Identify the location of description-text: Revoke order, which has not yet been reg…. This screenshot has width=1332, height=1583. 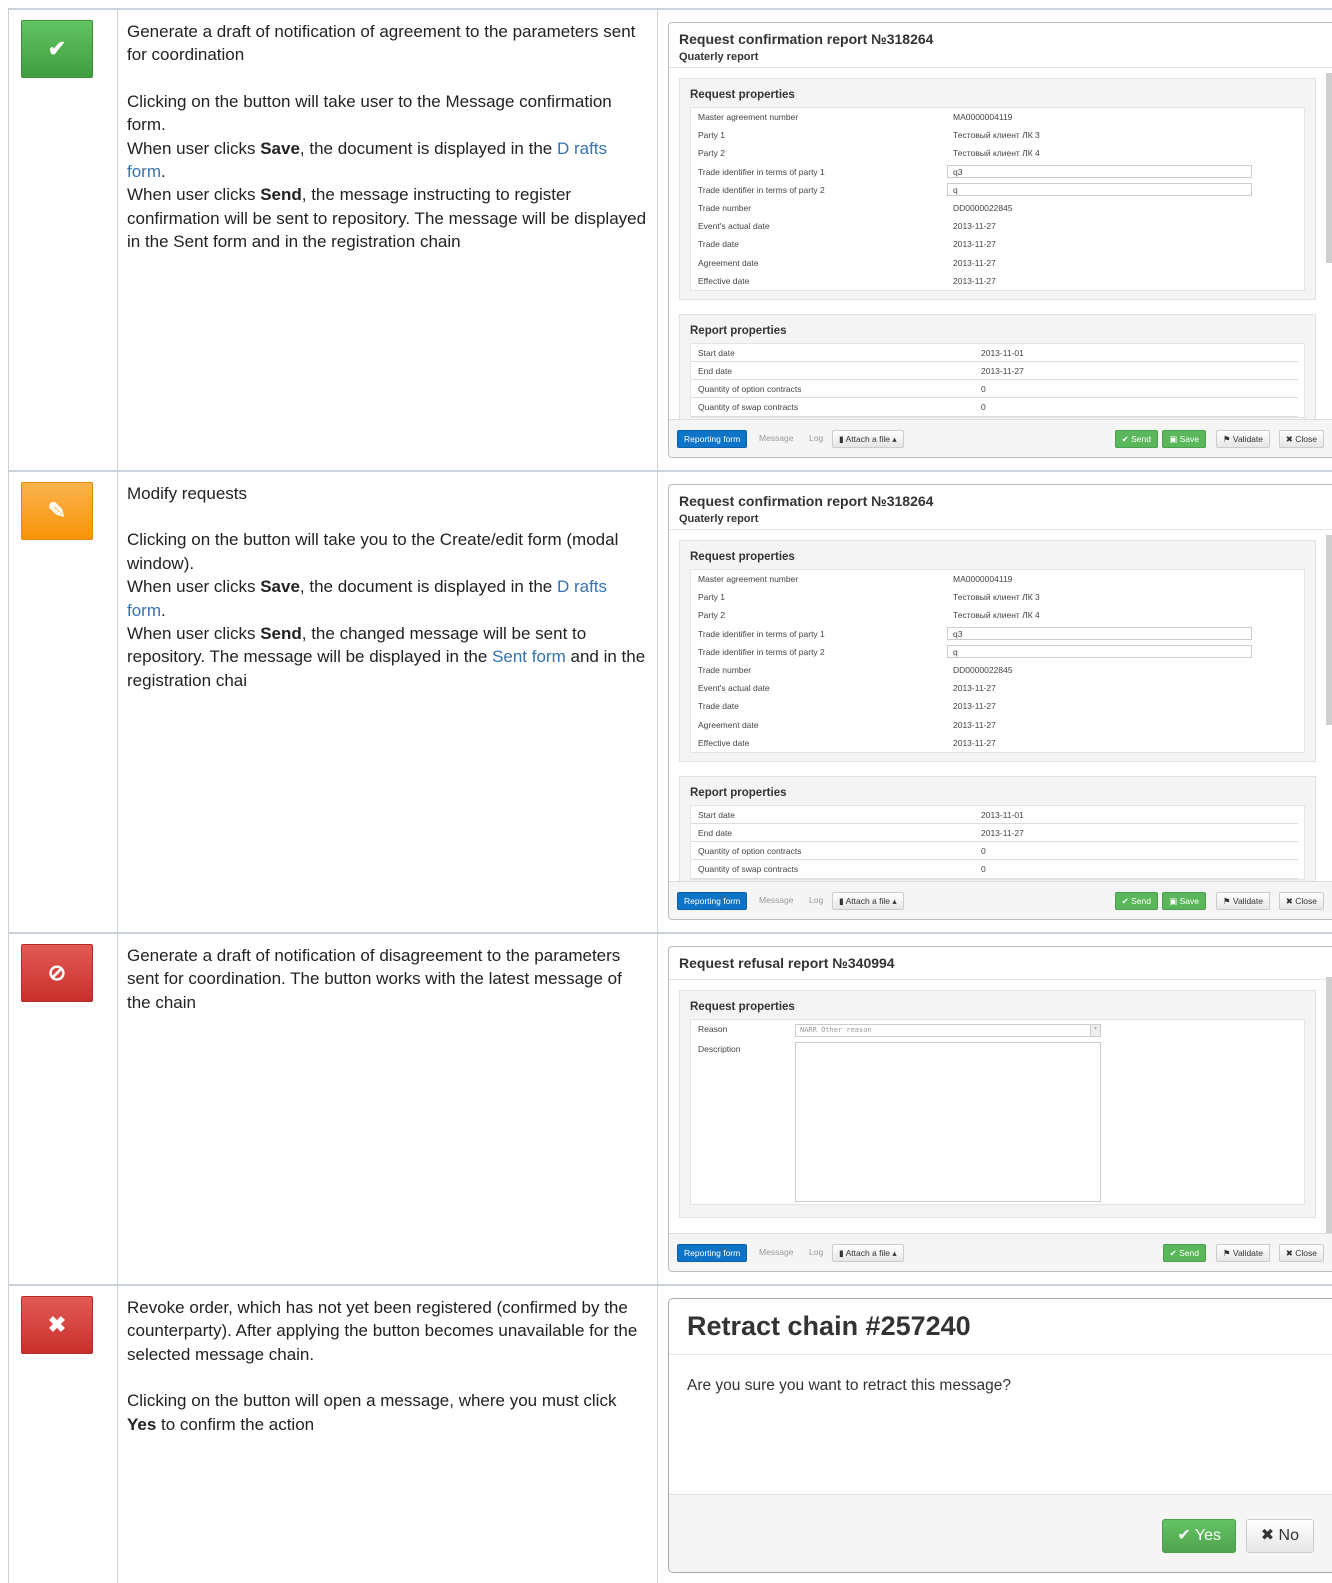
(382, 1331).